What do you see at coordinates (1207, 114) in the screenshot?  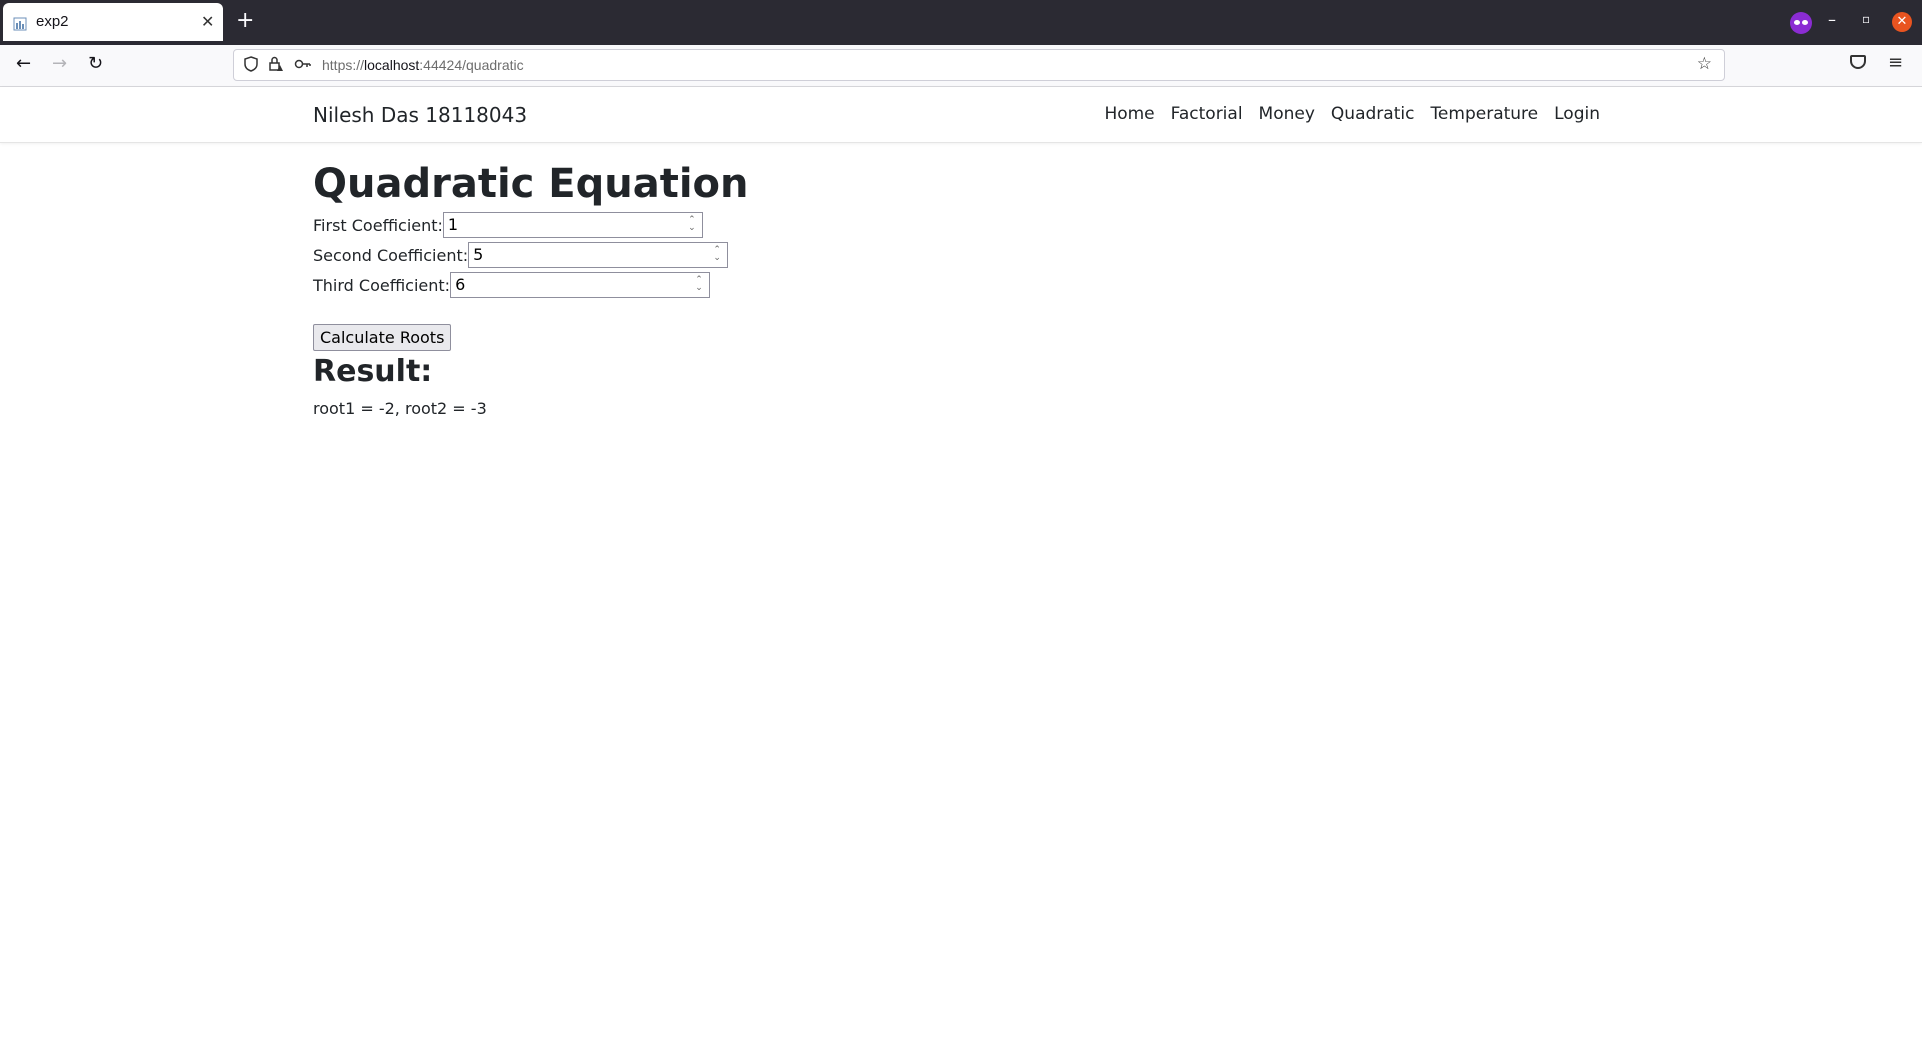 I see `nav-link-factorial: Factorial` at bounding box center [1207, 114].